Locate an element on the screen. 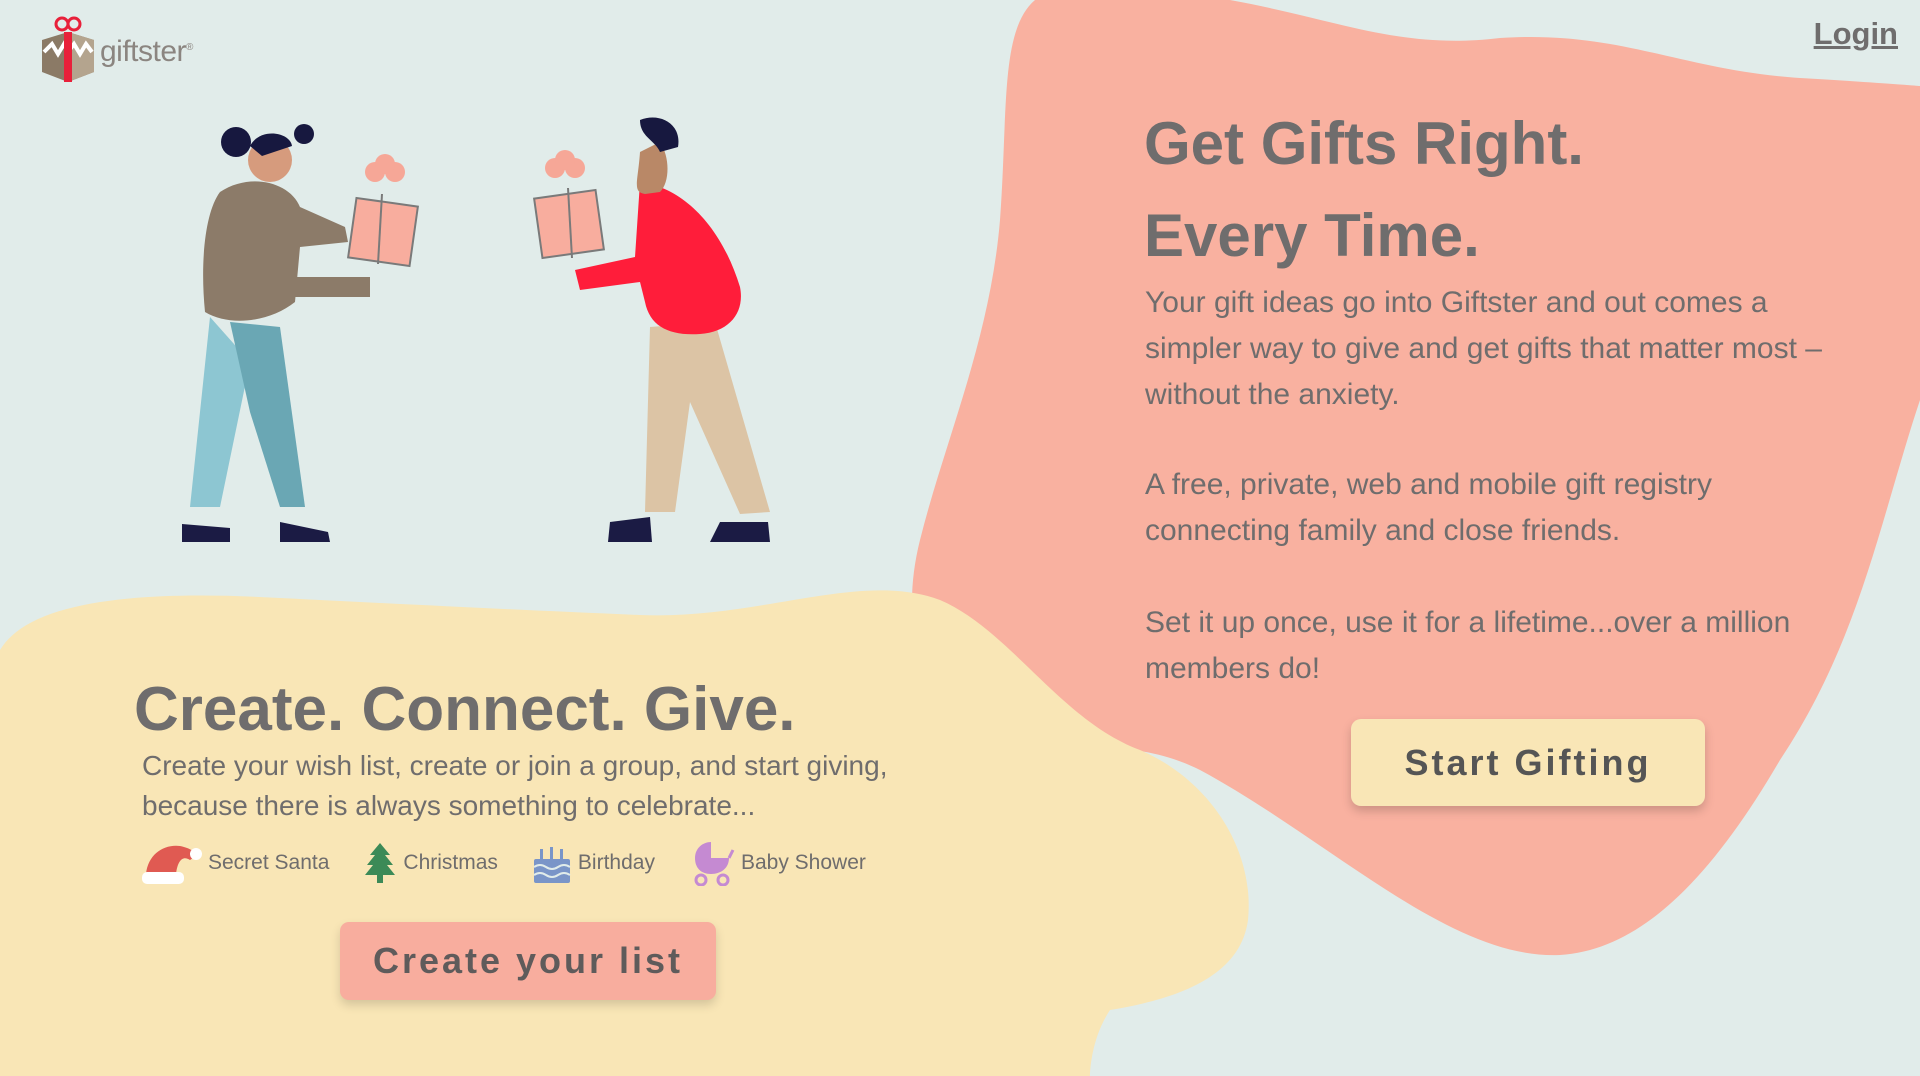  logo-wordmark: giftster® is located at coordinates (146, 52).